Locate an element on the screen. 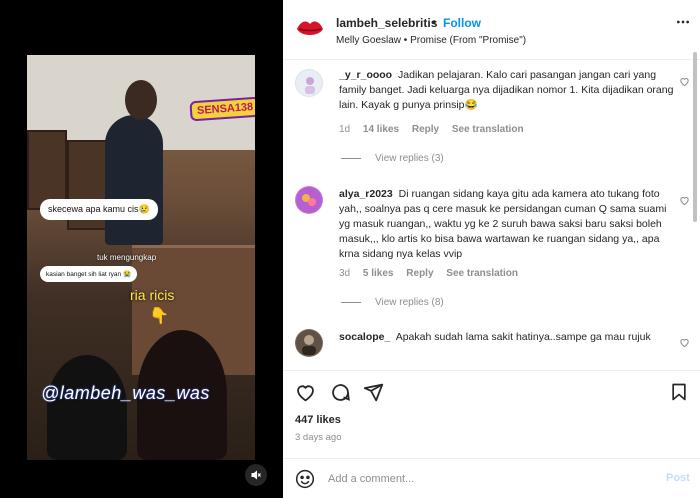 The image size is (700, 498). bookmark-icon is located at coordinates (679, 392).